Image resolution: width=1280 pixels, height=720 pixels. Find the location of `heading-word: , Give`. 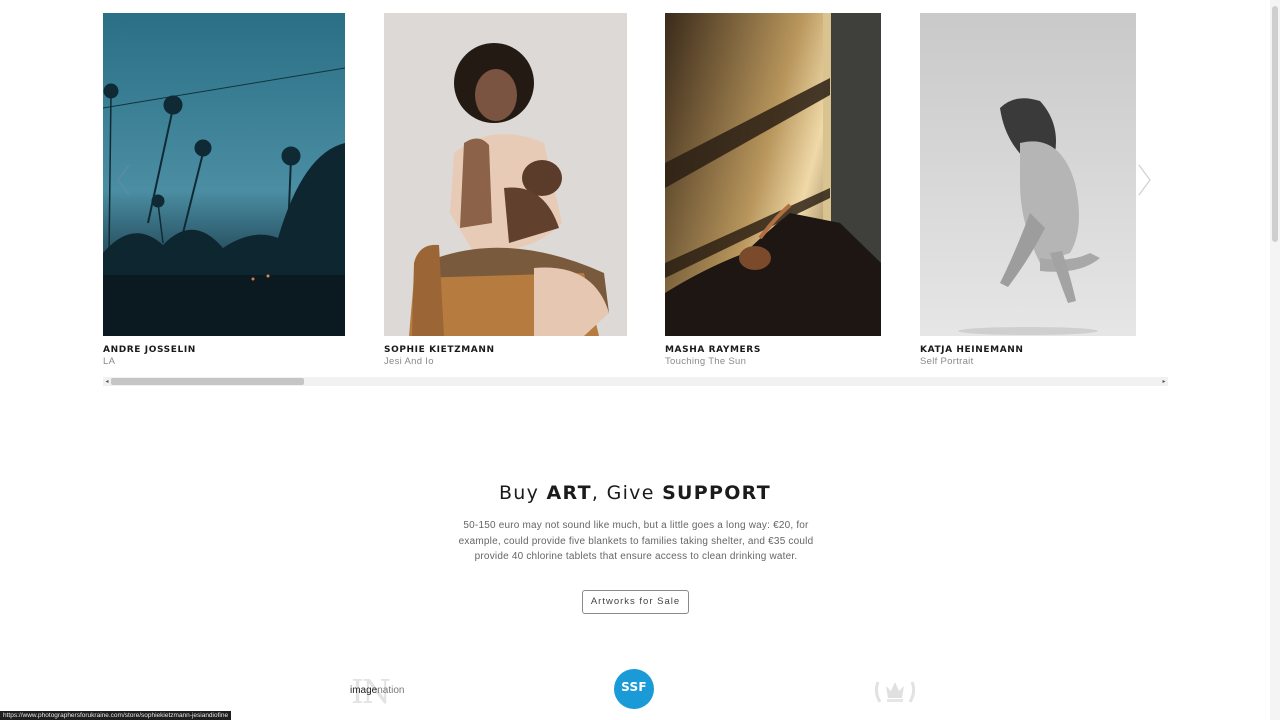

heading-word: , Give is located at coordinates (623, 493).